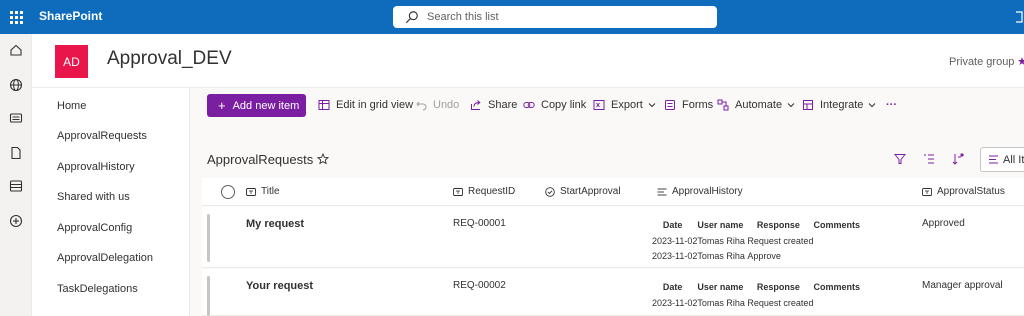  What do you see at coordinates (842, 105) in the screenshot?
I see `integrate-label: Integrate` at bounding box center [842, 105].